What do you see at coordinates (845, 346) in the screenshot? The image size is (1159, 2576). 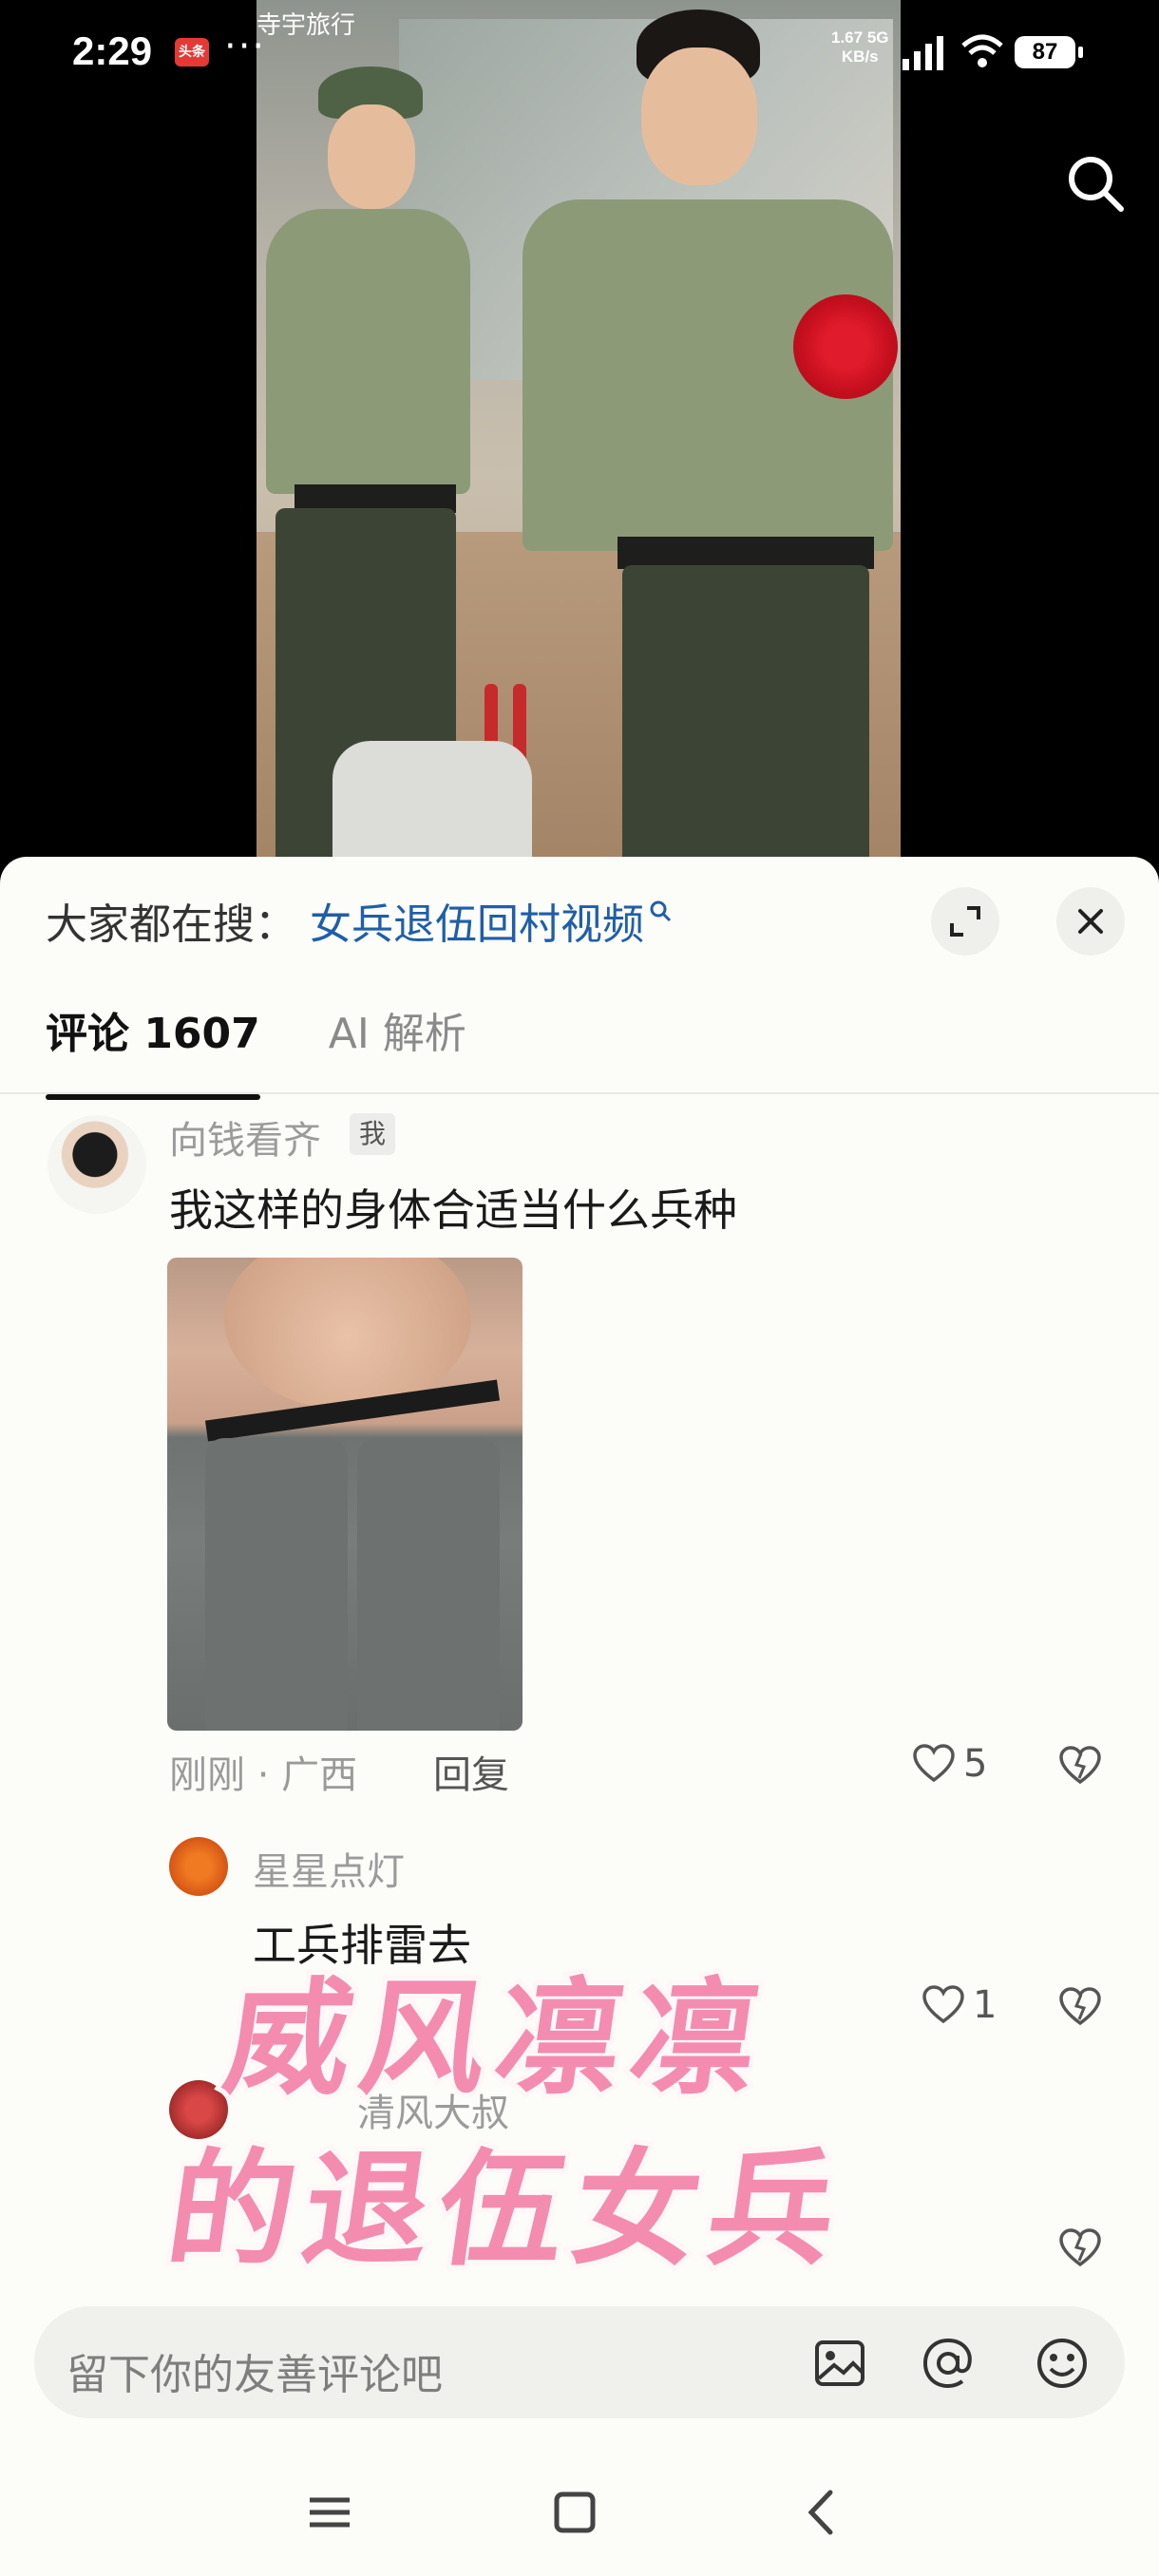 I see `red-flower` at bounding box center [845, 346].